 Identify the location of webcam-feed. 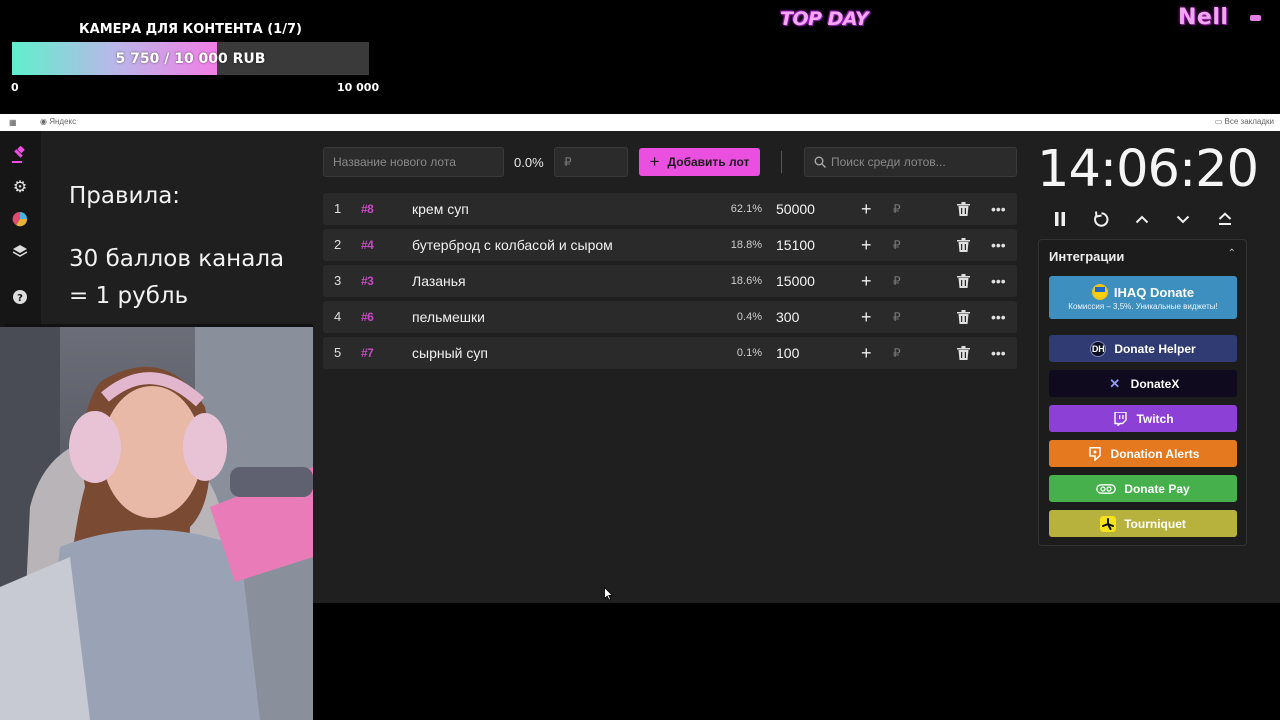
(156, 523).